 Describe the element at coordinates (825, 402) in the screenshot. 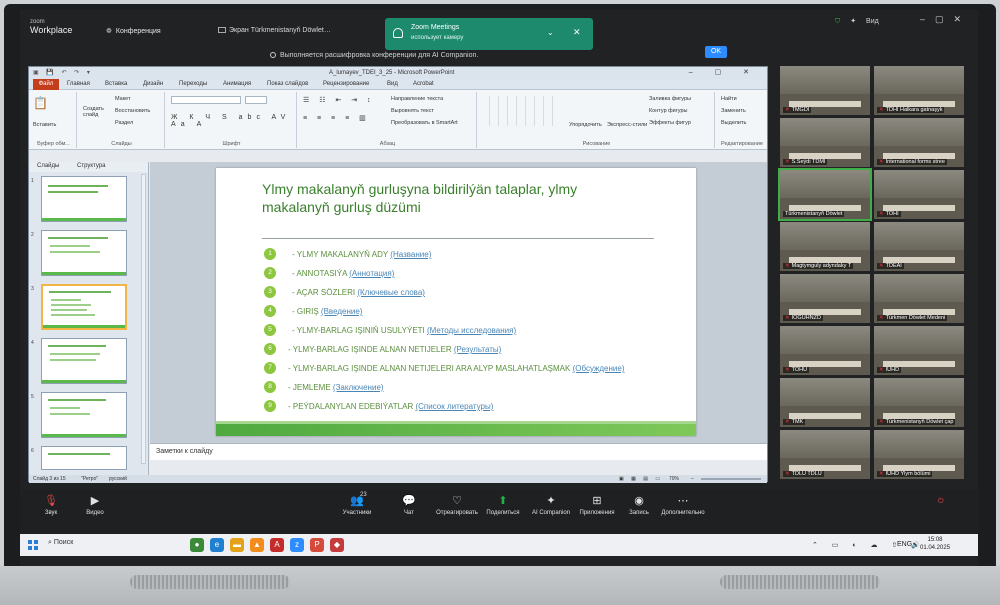

I see `video-tile: ✕ TMK` at that location.